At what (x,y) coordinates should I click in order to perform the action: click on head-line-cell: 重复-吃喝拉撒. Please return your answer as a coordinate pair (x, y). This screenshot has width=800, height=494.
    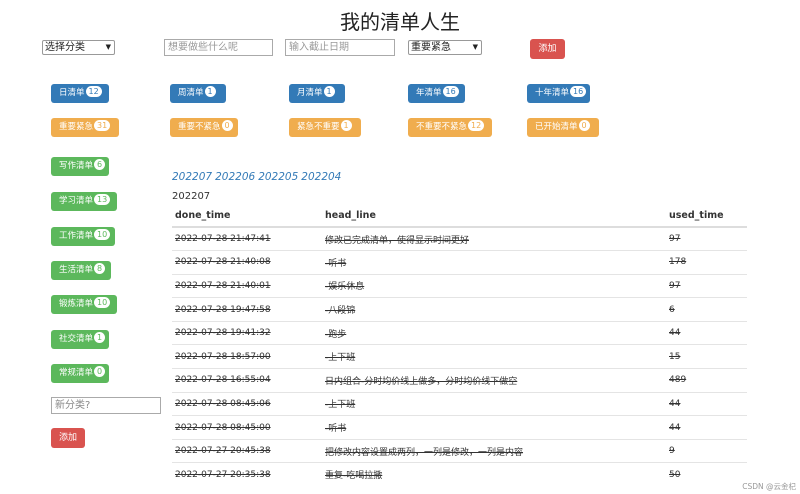
    Looking at the image, I should click on (494, 474).